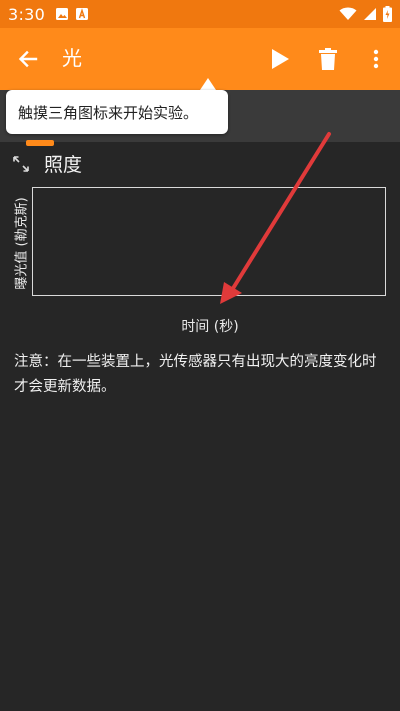 The image size is (400, 711). I want to click on tab-indicator, so click(40, 143).